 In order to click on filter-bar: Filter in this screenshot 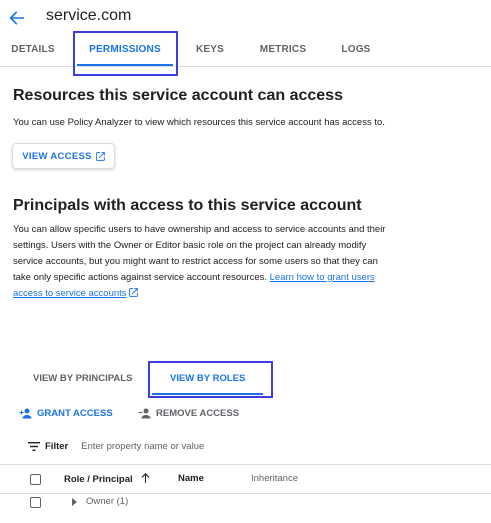, I will do `click(205, 446)`.